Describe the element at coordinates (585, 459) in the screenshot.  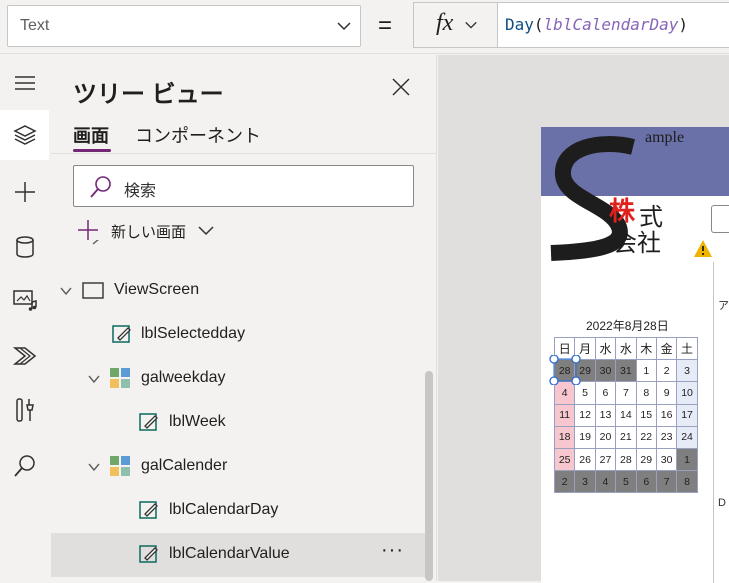
I see `calendar-day-cell: 26` at that location.